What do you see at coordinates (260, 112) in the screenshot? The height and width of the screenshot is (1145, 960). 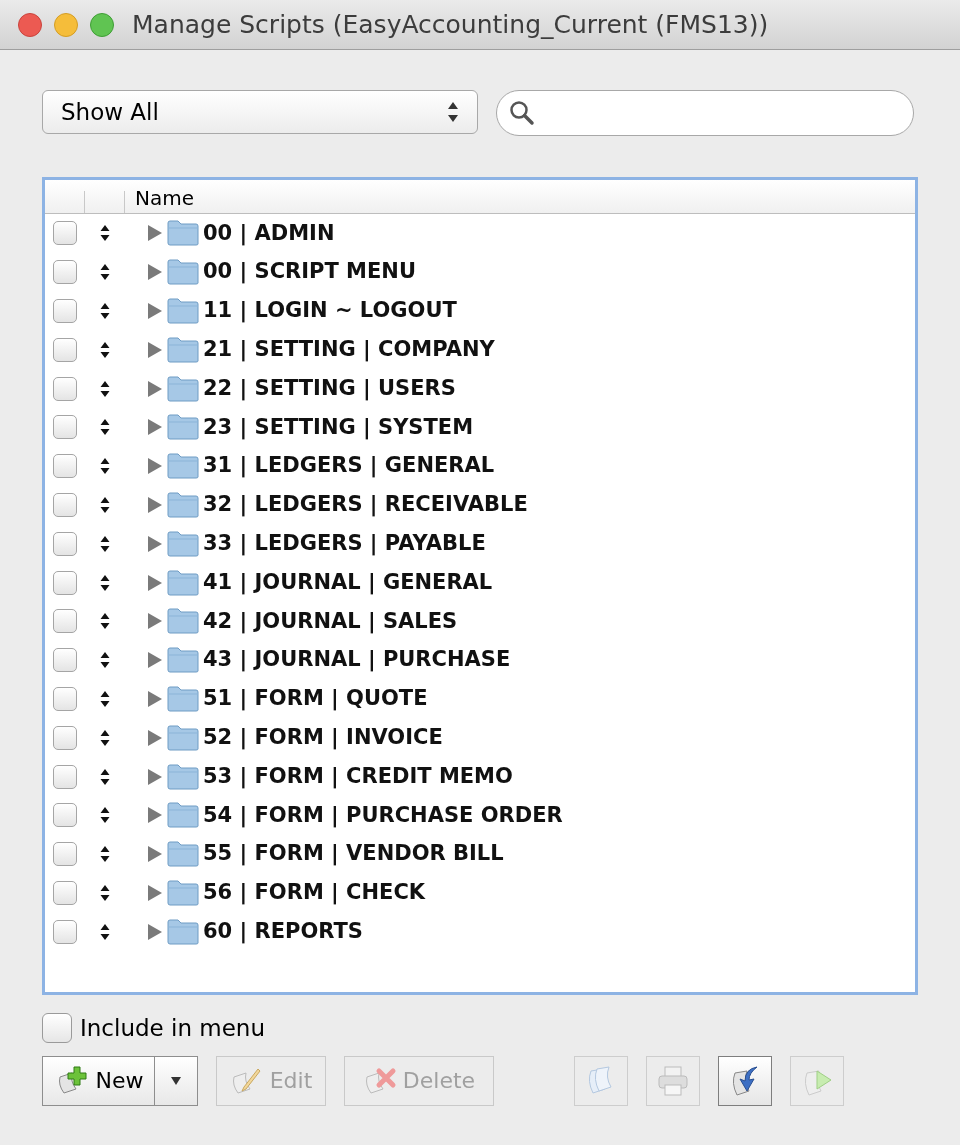 I see `filter-dropdown: Show All` at bounding box center [260, 112].